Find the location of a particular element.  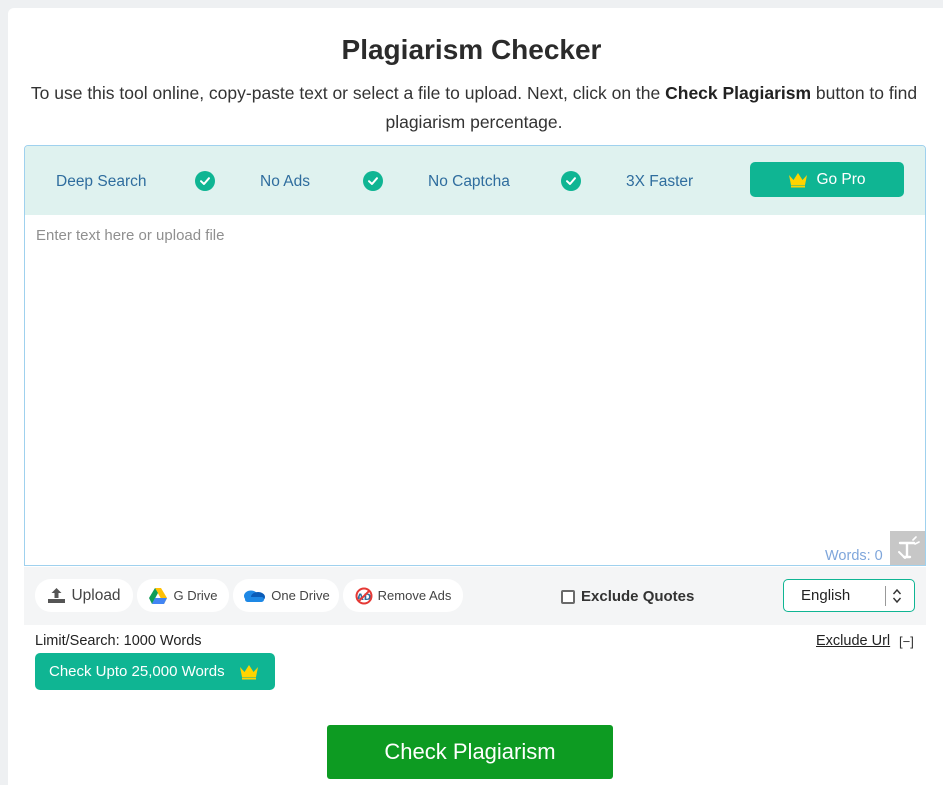

language-select: English is located at coordinates (849, 595).